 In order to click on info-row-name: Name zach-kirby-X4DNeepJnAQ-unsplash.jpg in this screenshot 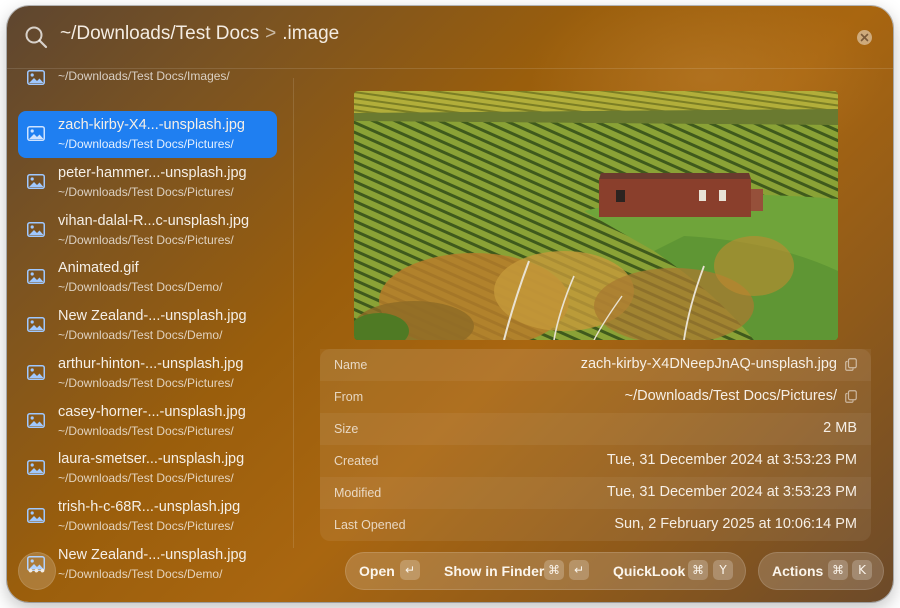, I will do `click(595, 365)`.